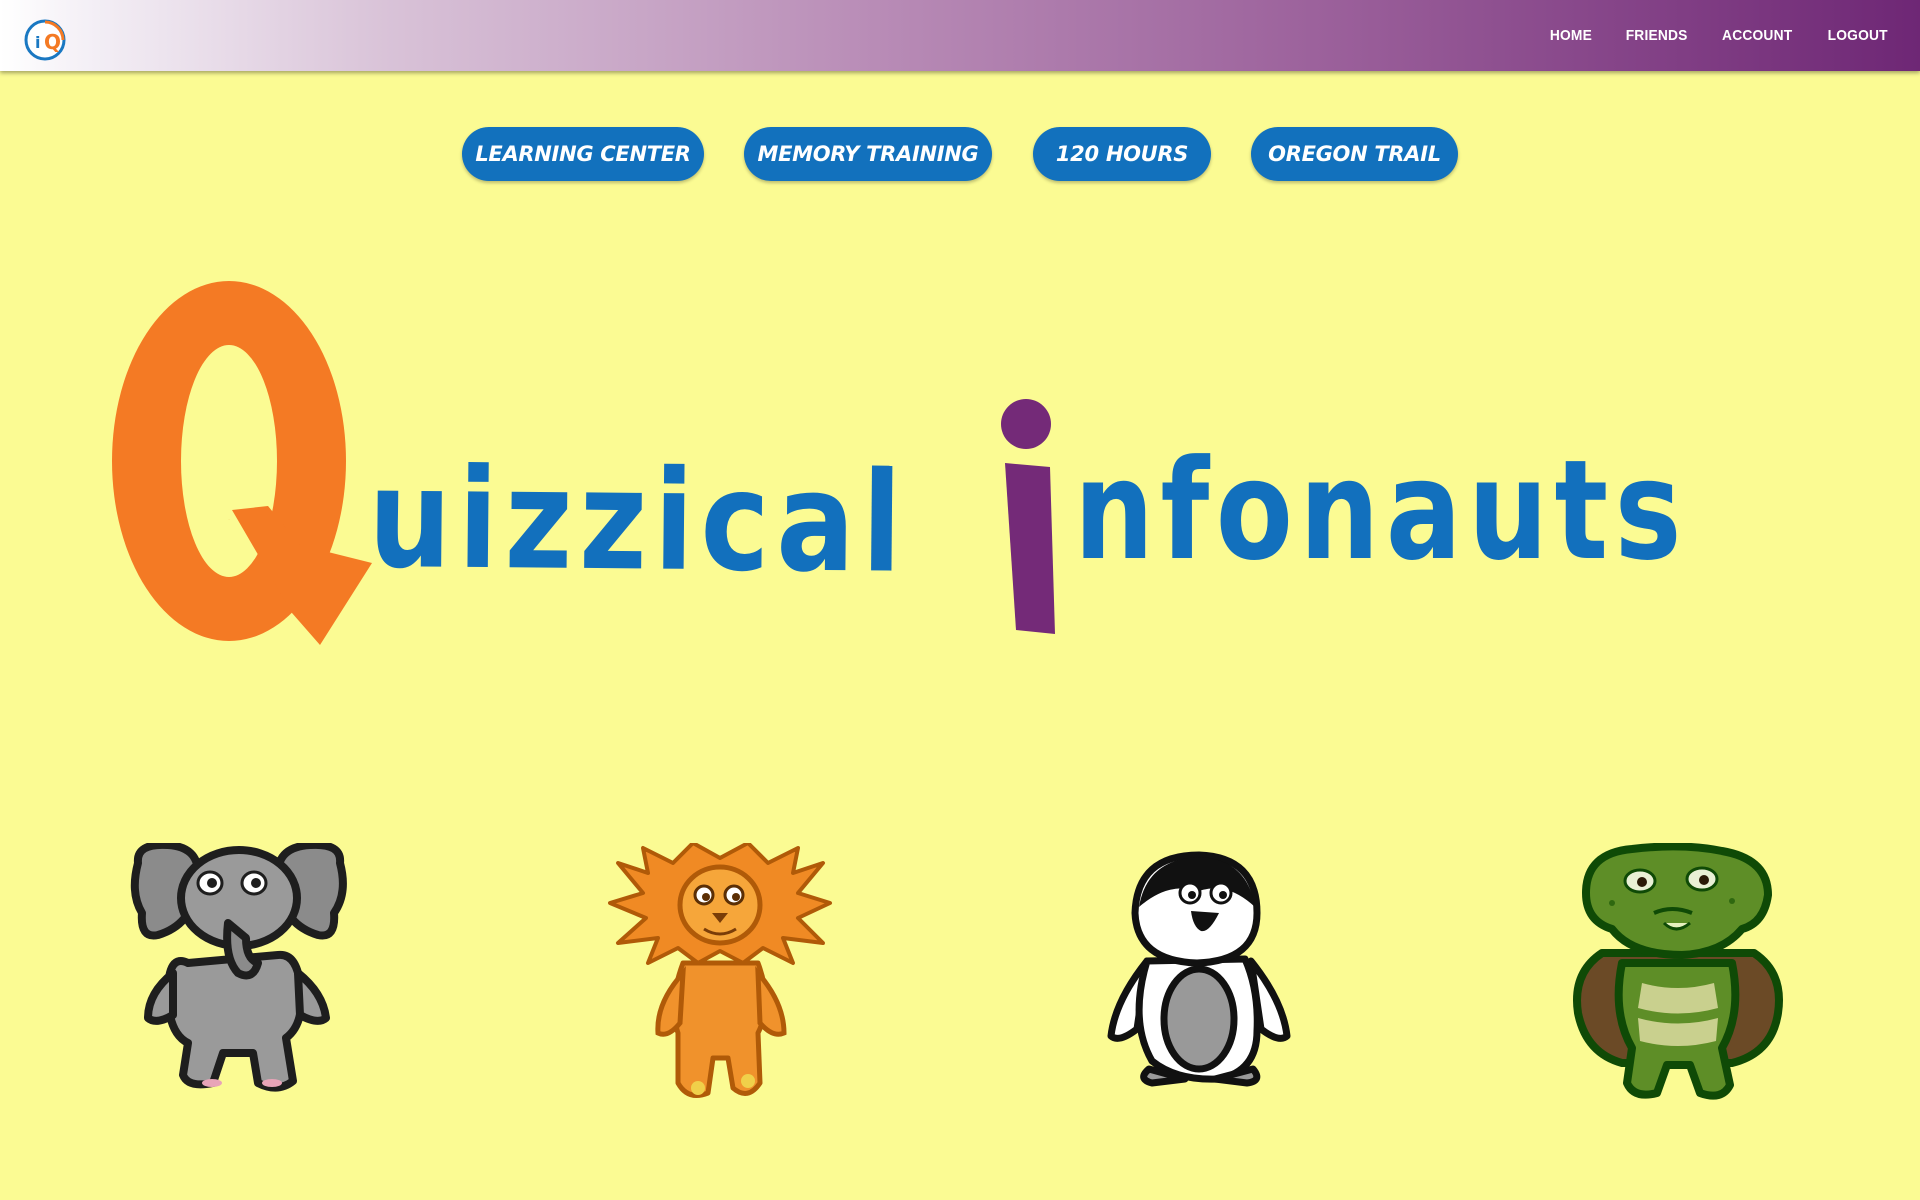  Describe the element at coordinates (242, 463) in the screenshot. I see `title-q-letter: Q` at that location.